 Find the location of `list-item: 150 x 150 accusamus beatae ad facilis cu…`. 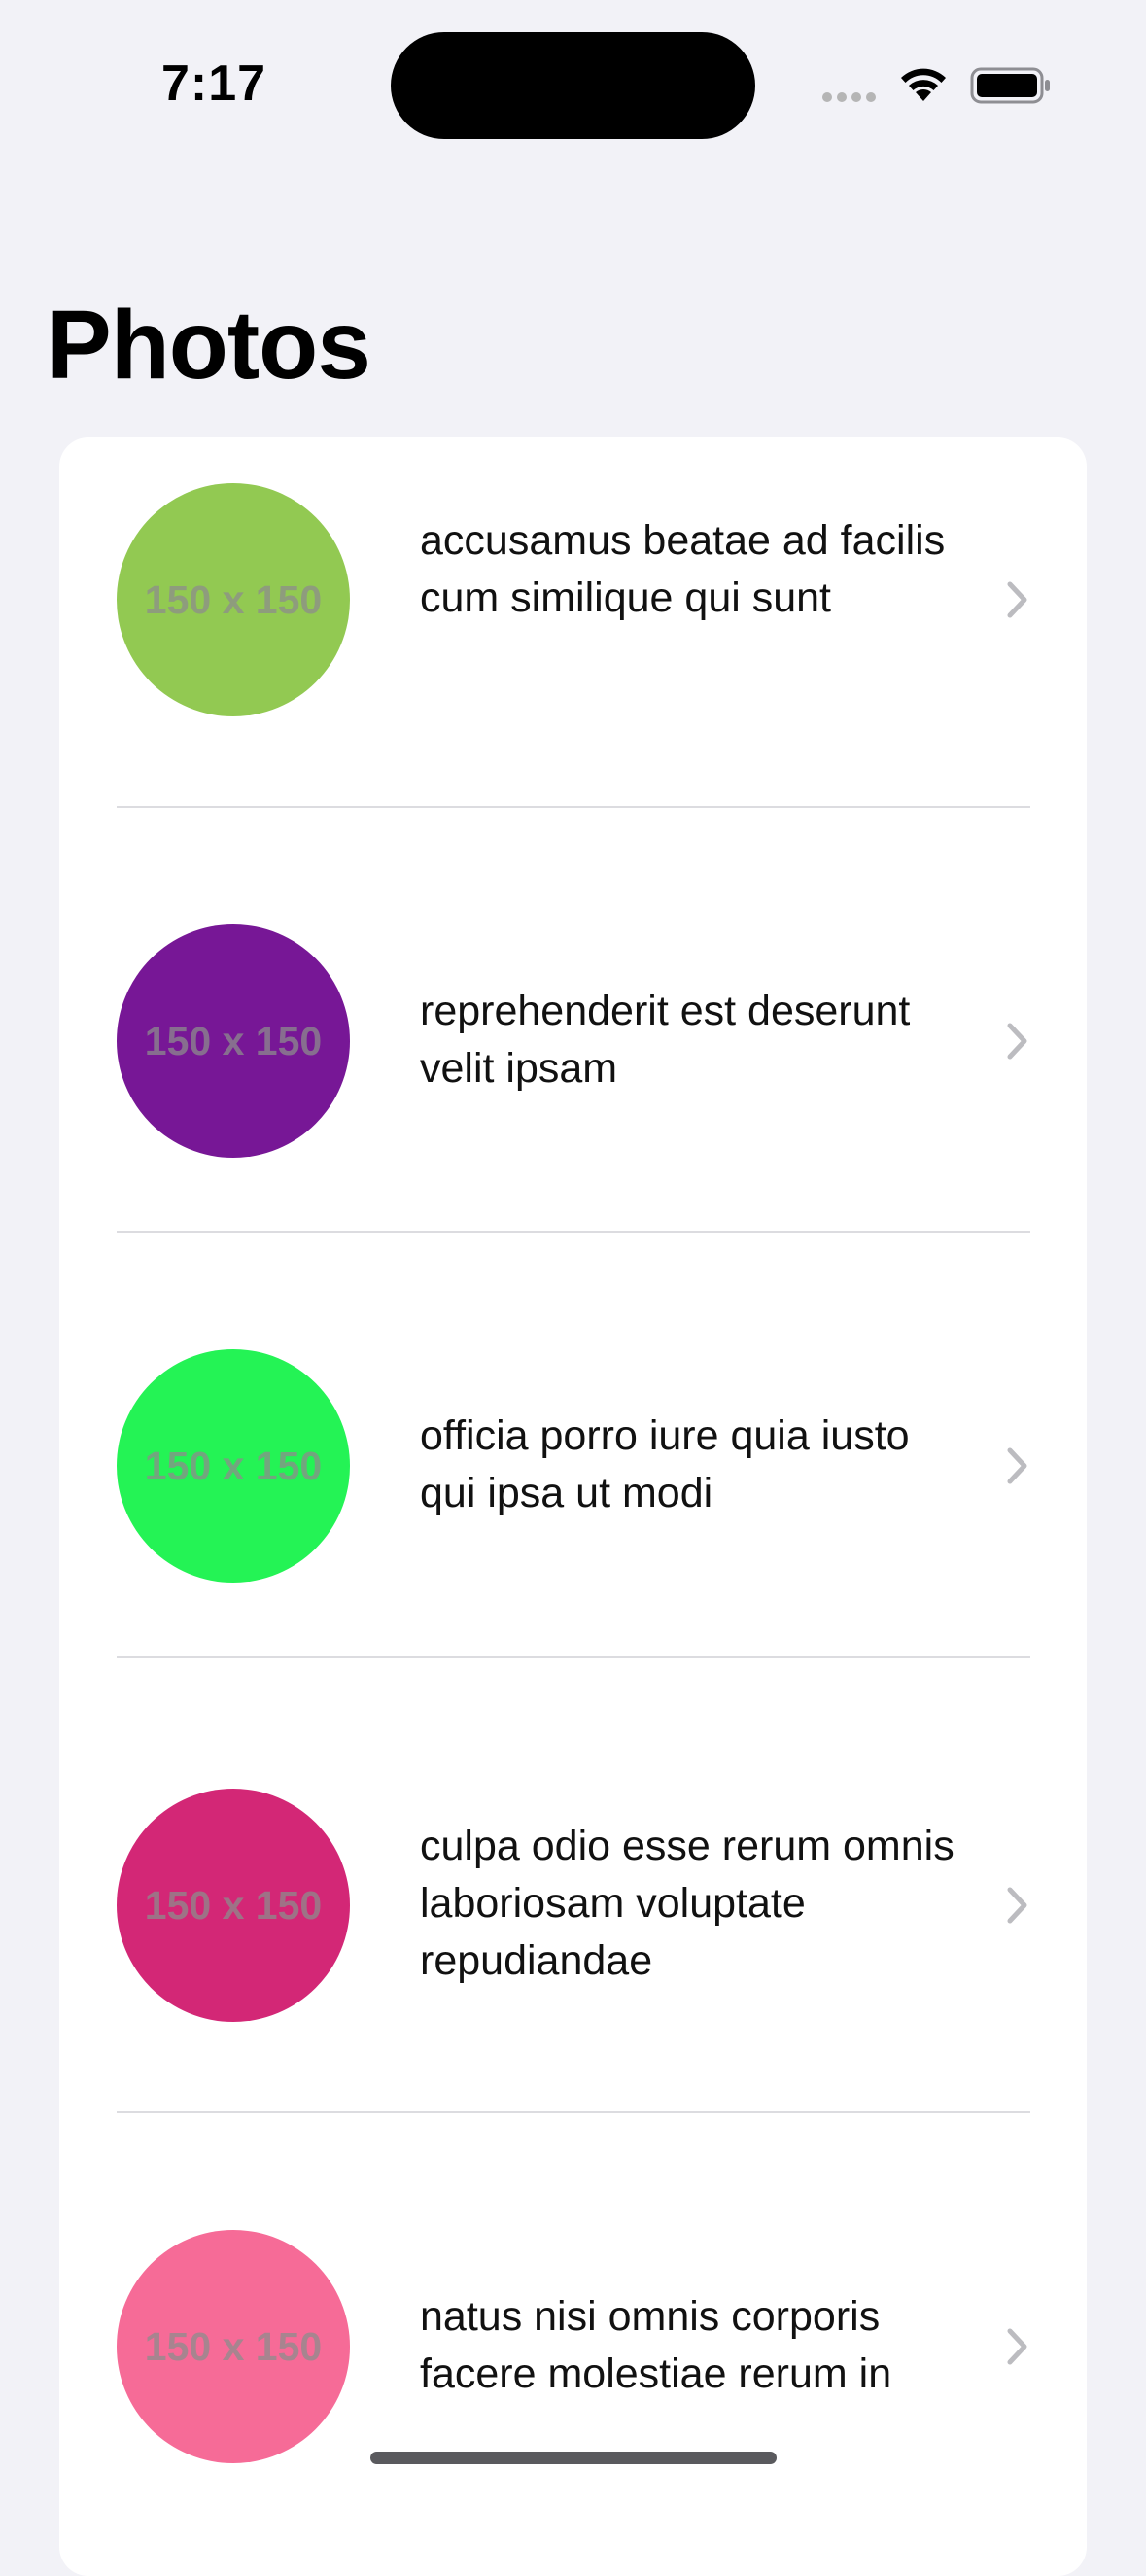

list-item: 150 x 150 accusamus beatae ad facilis cu… is located at coordinates (573, 622).